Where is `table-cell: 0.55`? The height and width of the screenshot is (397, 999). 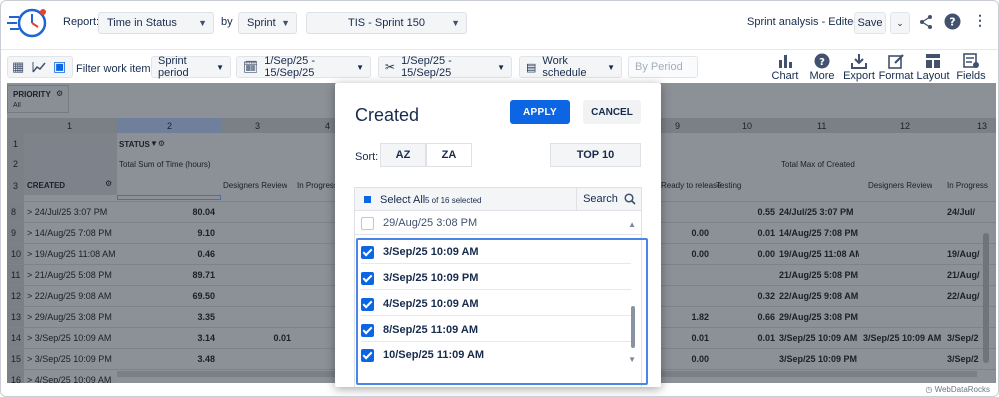 table-cell: 0.55 is located at coordinates (766, 212).